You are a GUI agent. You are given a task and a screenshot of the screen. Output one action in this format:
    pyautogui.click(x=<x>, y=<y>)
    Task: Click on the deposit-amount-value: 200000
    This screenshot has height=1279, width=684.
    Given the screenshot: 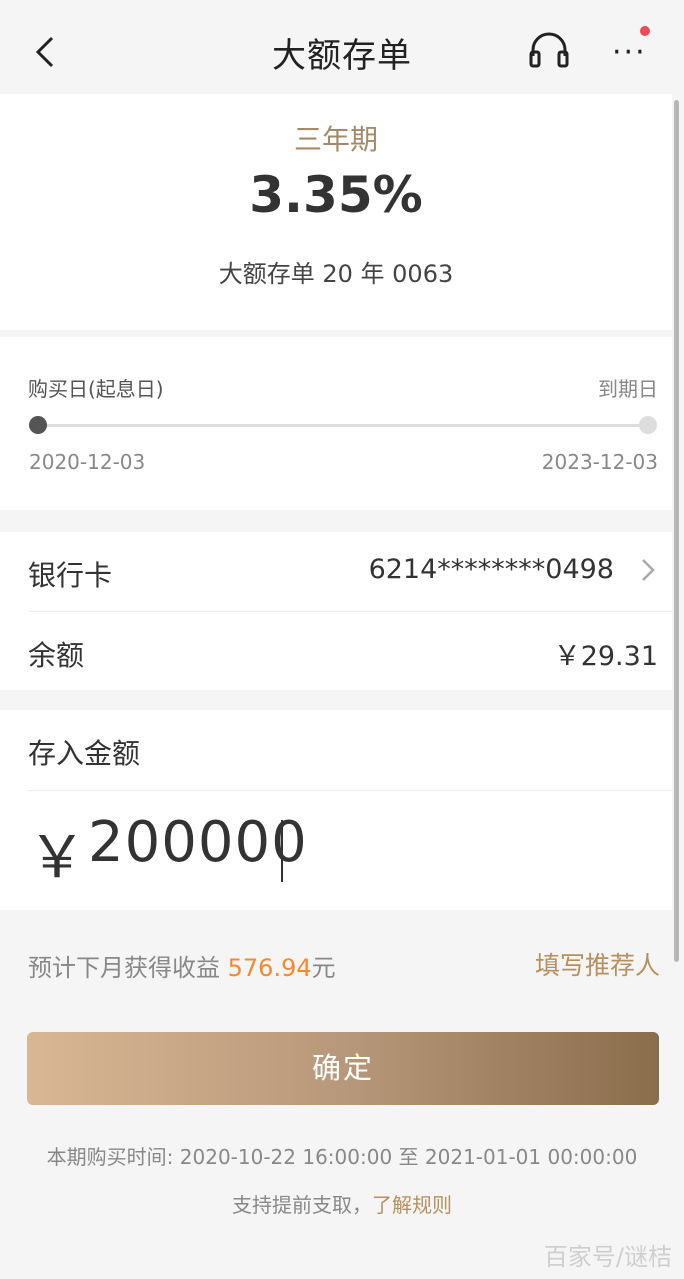 What is the action you would take?
    pyautogui.click(x=198, y=842)
    